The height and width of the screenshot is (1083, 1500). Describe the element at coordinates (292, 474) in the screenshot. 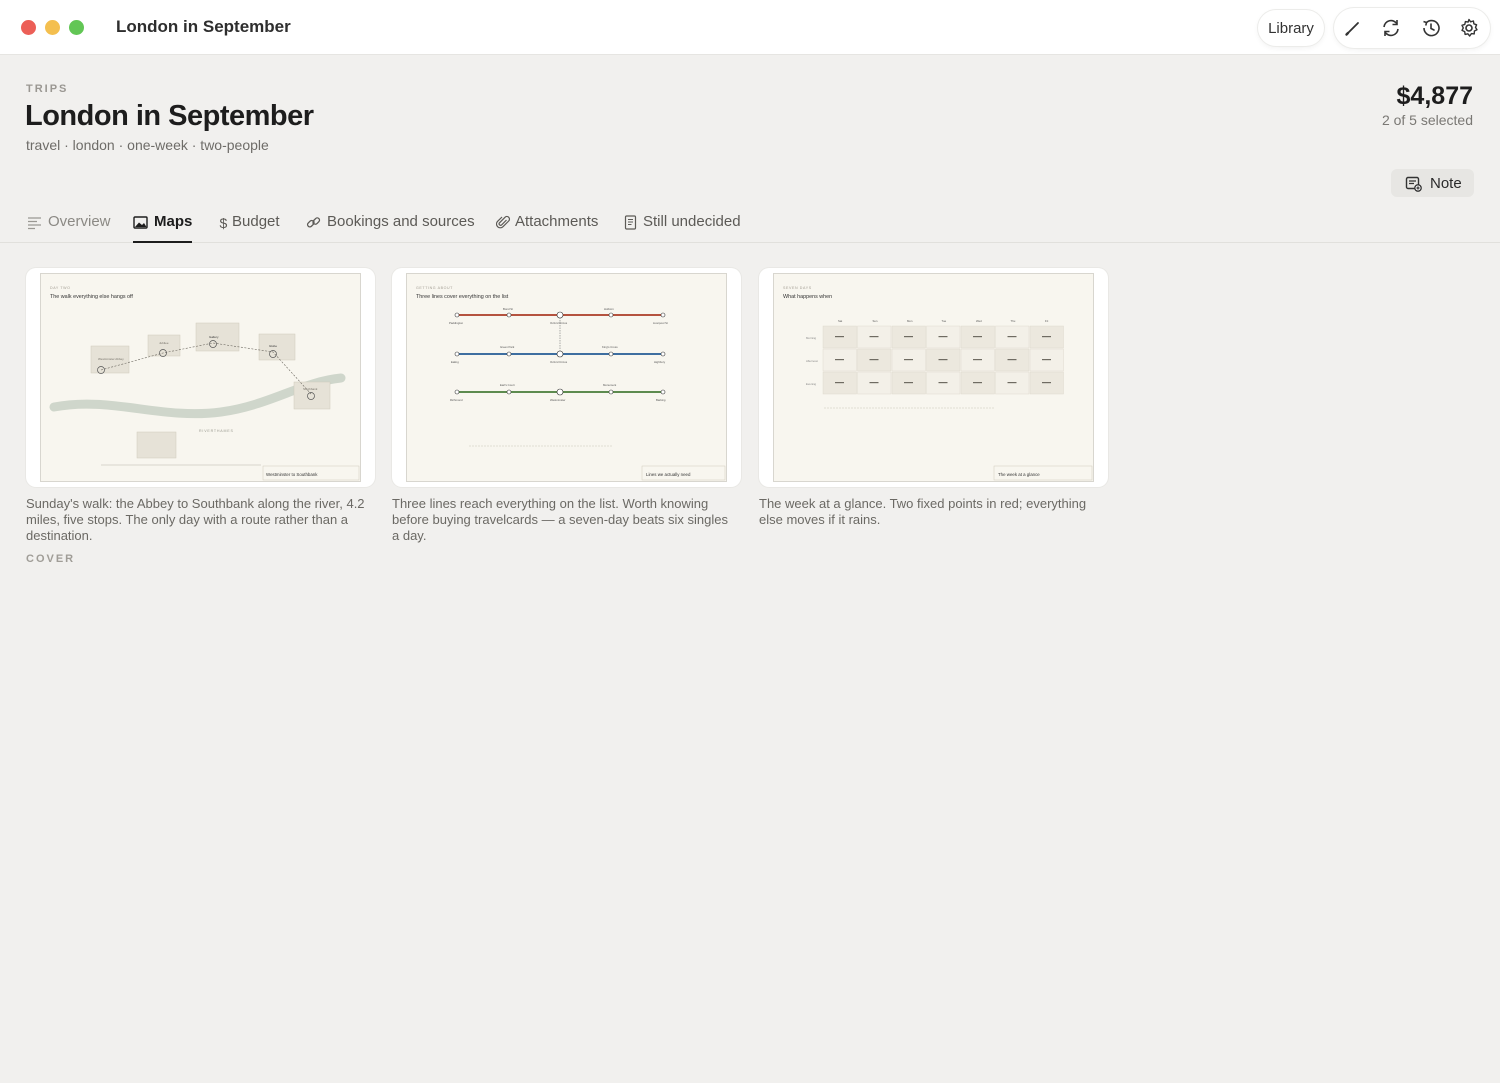

I see `stamp-label: Westminster to Southbank` at that location.